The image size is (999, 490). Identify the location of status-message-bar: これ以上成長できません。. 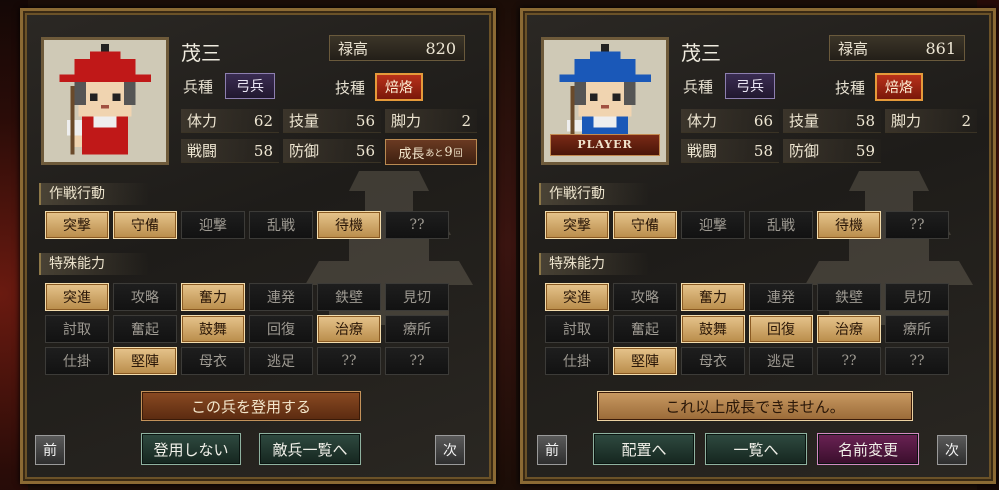
(755, 406).